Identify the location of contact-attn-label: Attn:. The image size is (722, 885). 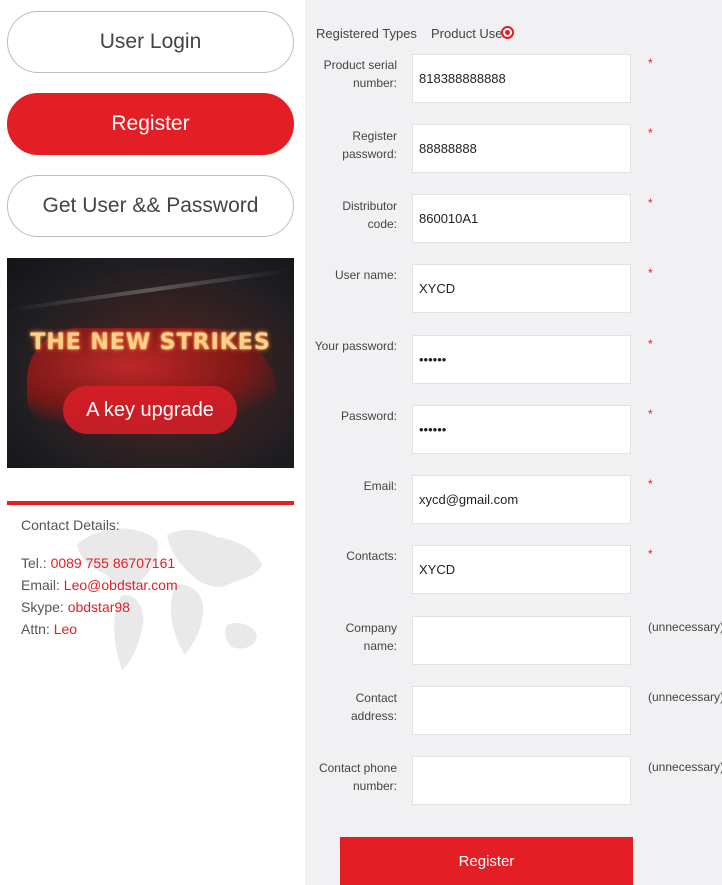
(35, 629).